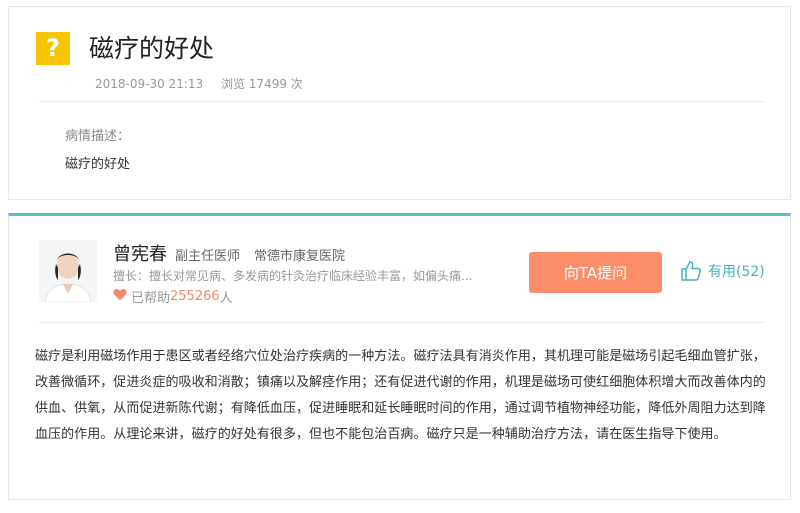  What do you see at coordinates (120, 296) in the screenshot?
I see `heart-icon` at bounding box center [120, 296].